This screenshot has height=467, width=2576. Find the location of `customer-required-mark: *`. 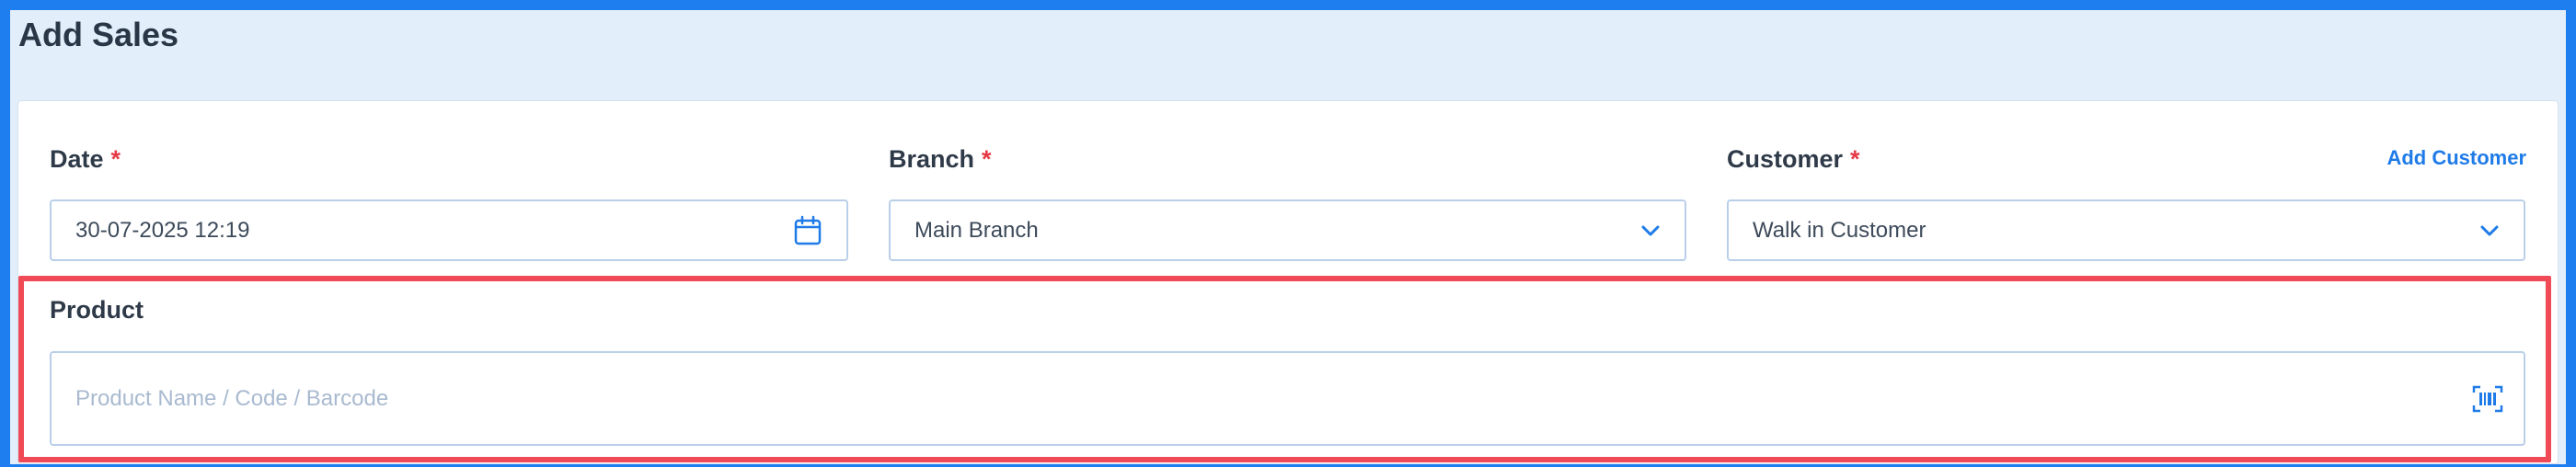

customer-required-mark: * is located at coordinates (1855, 159).